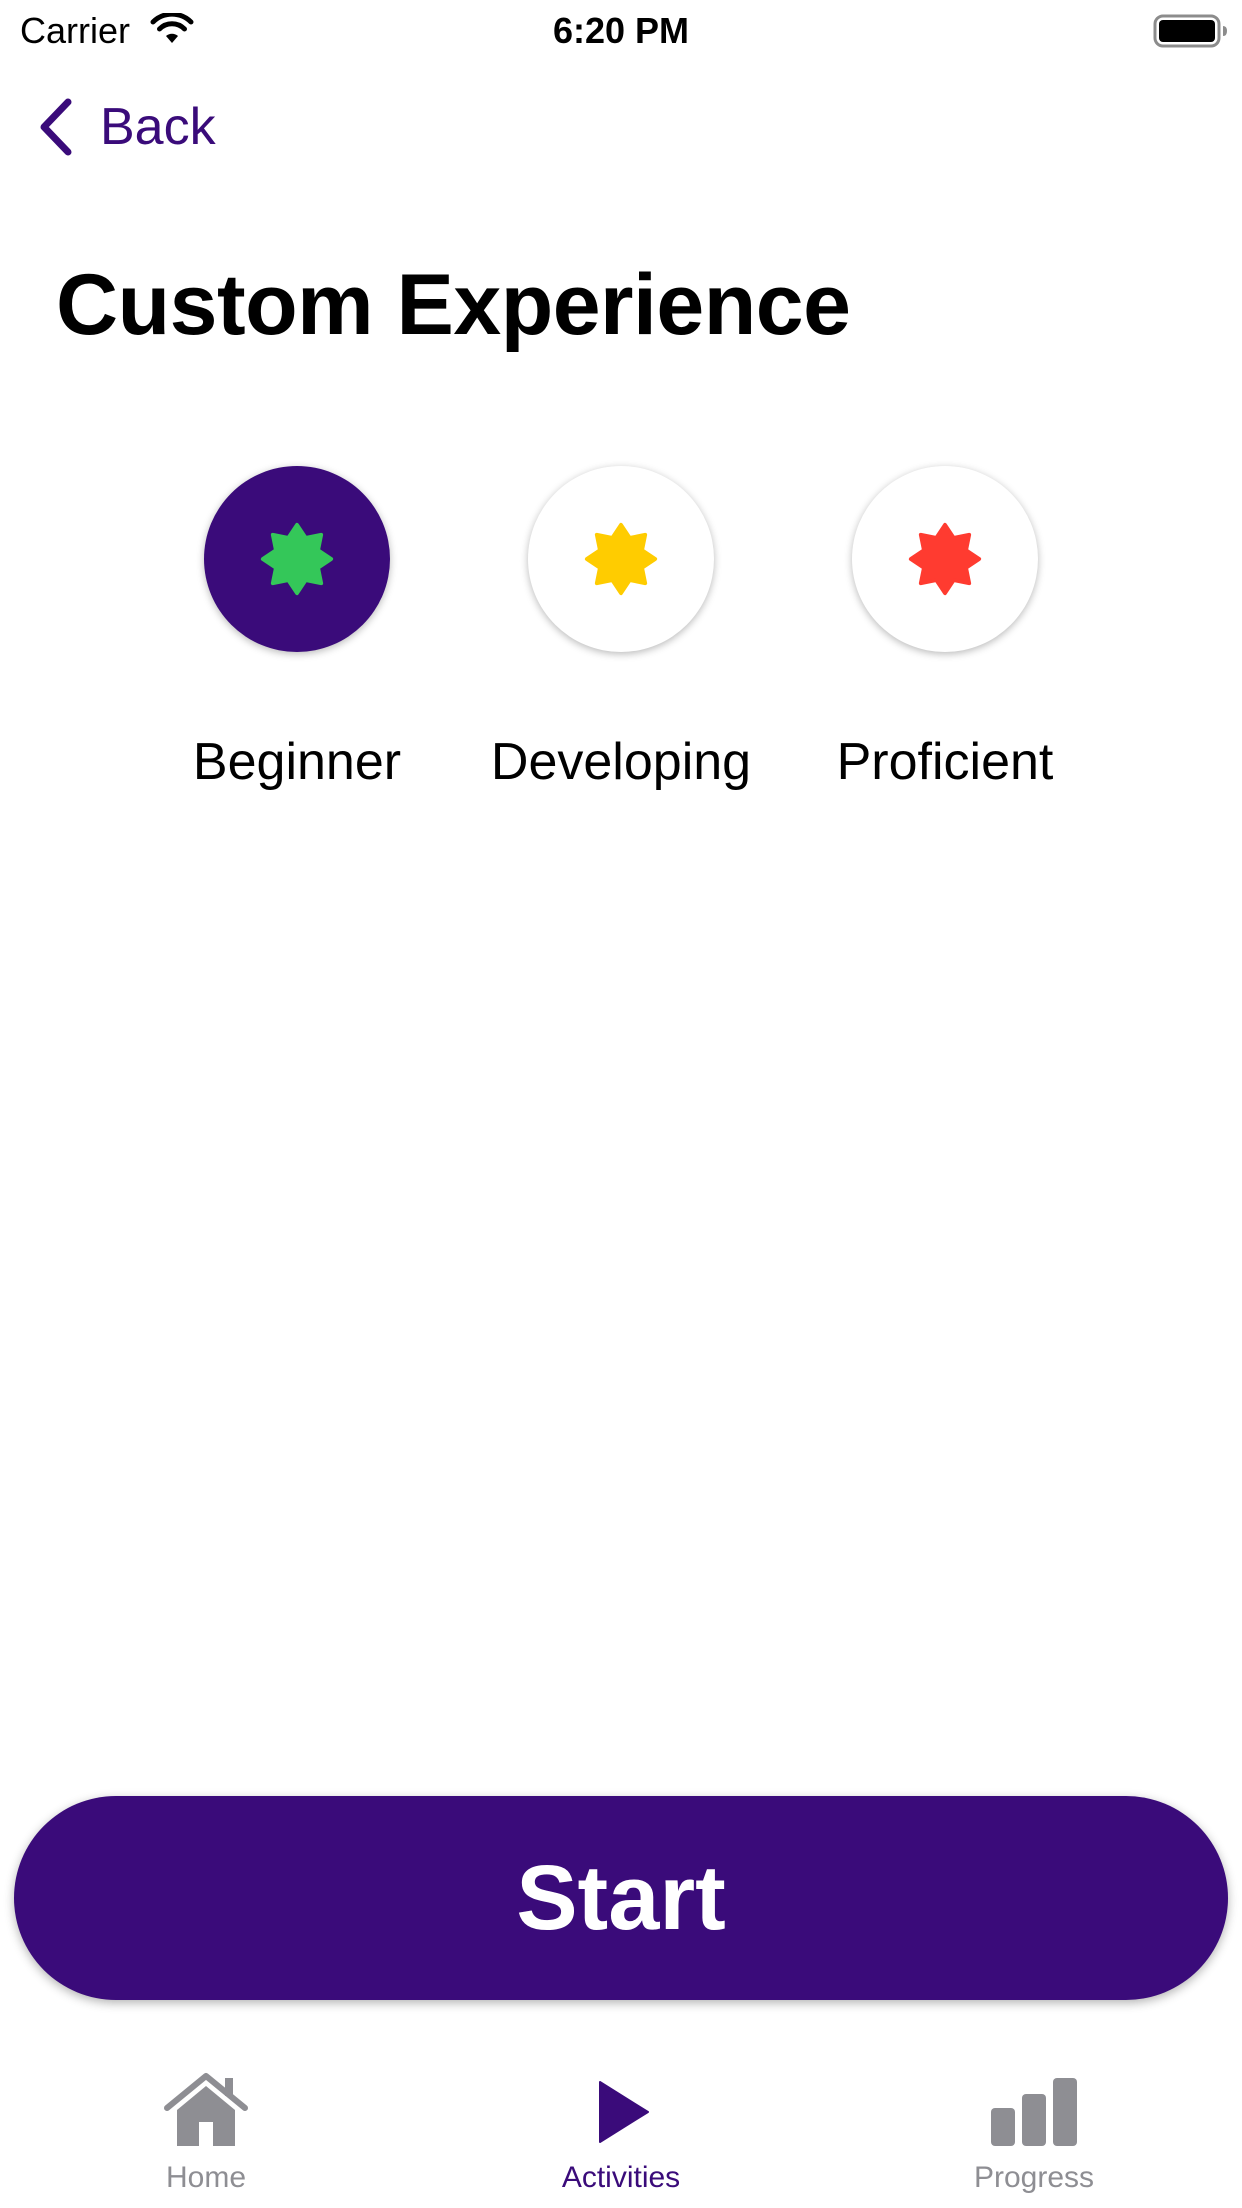 The height and width of the screenshot is (2208, 1242). What do you see at coordinates (1034, 2177) in the screenshot?
I see `tab-label: Progress` at bounding box center [1034, 2177].